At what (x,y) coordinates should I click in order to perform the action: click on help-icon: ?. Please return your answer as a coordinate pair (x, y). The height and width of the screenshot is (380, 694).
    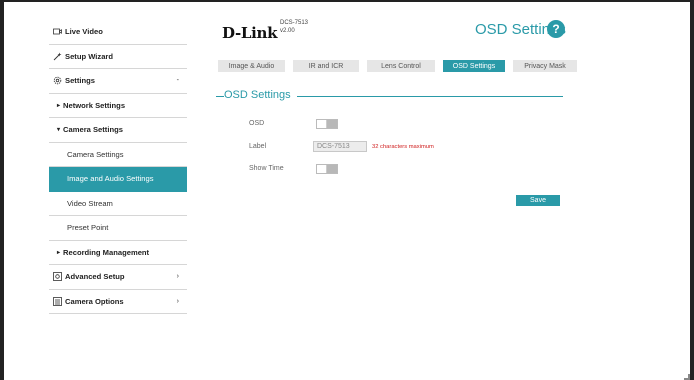
    Looking at the image, I should click on (556, 29).